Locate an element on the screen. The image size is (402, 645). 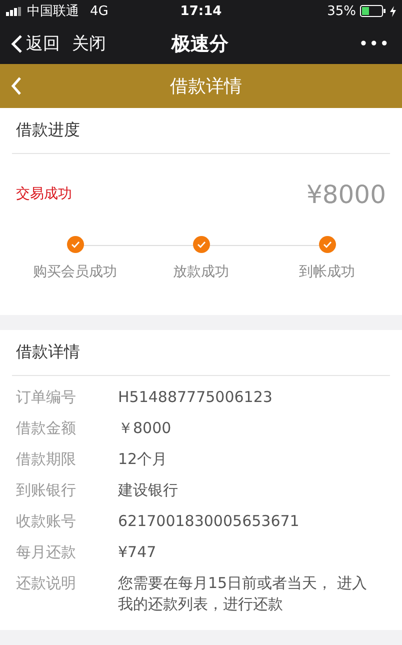
page-title: 借款详情 is located at coordinates (206, 86).